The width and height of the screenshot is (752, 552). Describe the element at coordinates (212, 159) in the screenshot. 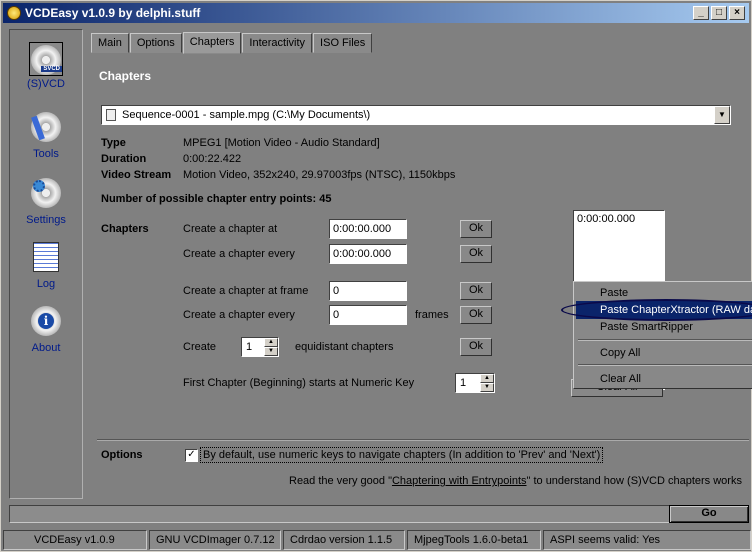

I see `duration-value: 0:00:22.422` at that location.